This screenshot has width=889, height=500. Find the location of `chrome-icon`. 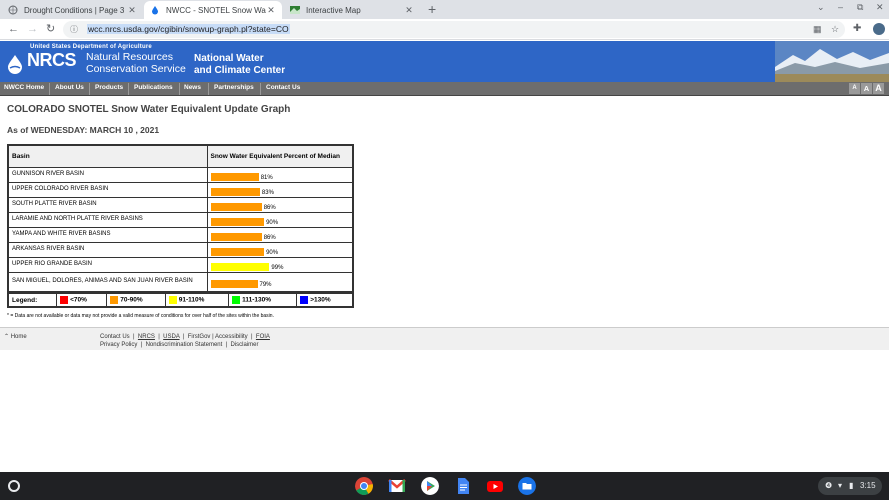

chrome-icon is located at coordinates (364, 486).